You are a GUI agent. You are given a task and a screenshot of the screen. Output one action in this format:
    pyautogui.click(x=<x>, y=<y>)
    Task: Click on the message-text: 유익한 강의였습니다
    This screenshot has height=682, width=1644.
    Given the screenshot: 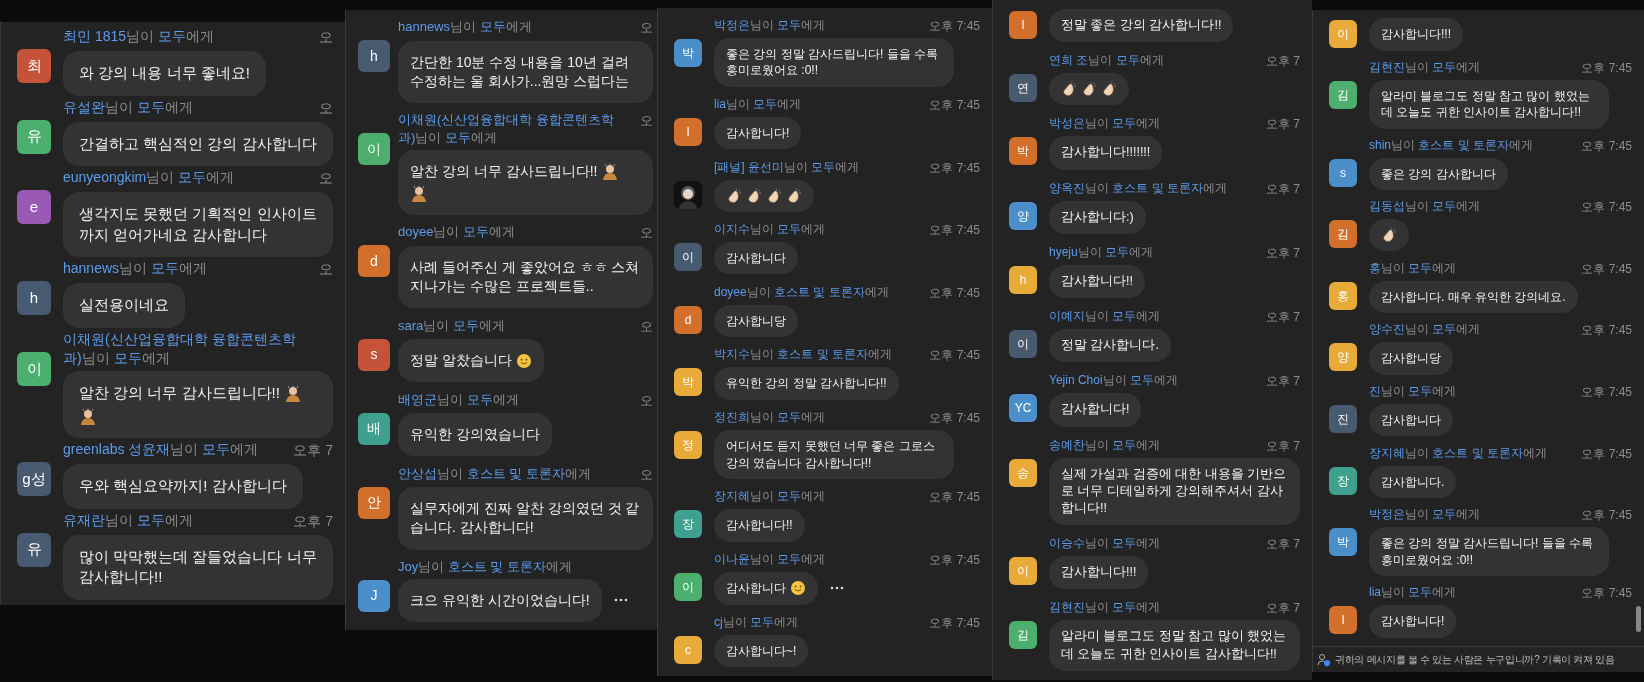 What is the action you would take?
    pyautogui.click(x=475, y=435)
    